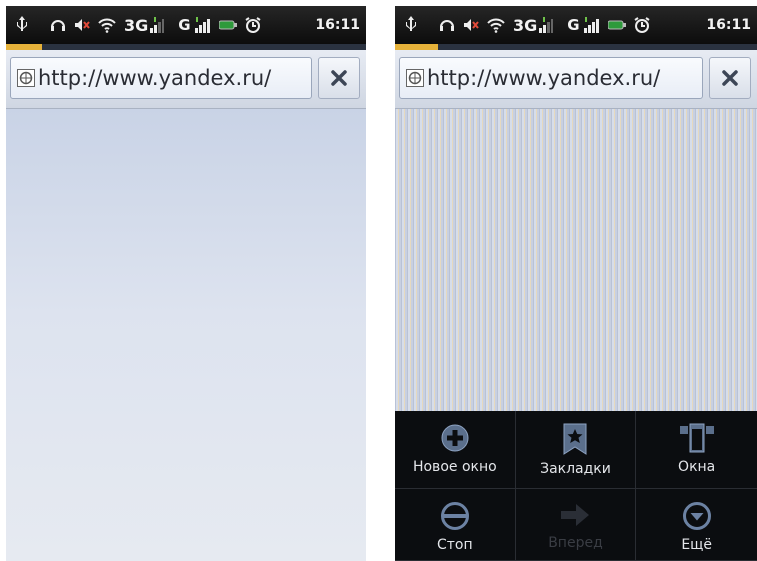  What do you see at coordinates (696, 516) in the screenshot?
I see `more-chevron-icon` at bounding box center [696, 516].